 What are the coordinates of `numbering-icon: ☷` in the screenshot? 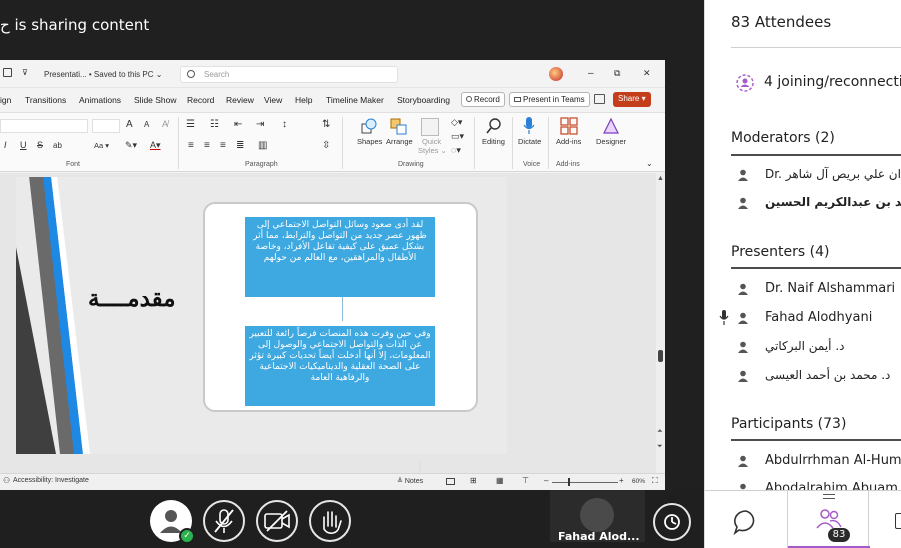 It's located at (214, 124).